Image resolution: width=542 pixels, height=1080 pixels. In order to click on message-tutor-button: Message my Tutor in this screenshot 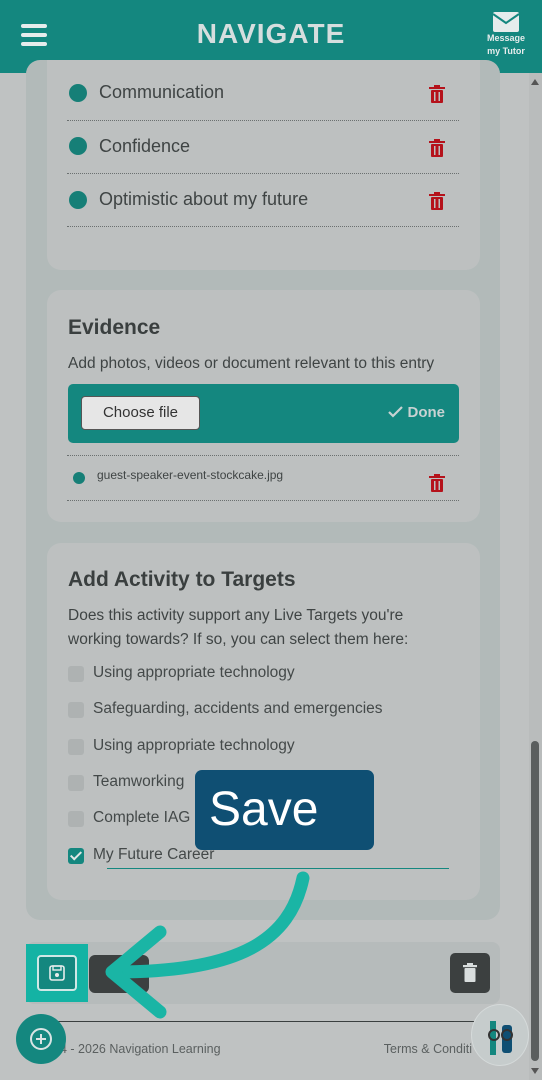, I will do `click(506, 35)`.